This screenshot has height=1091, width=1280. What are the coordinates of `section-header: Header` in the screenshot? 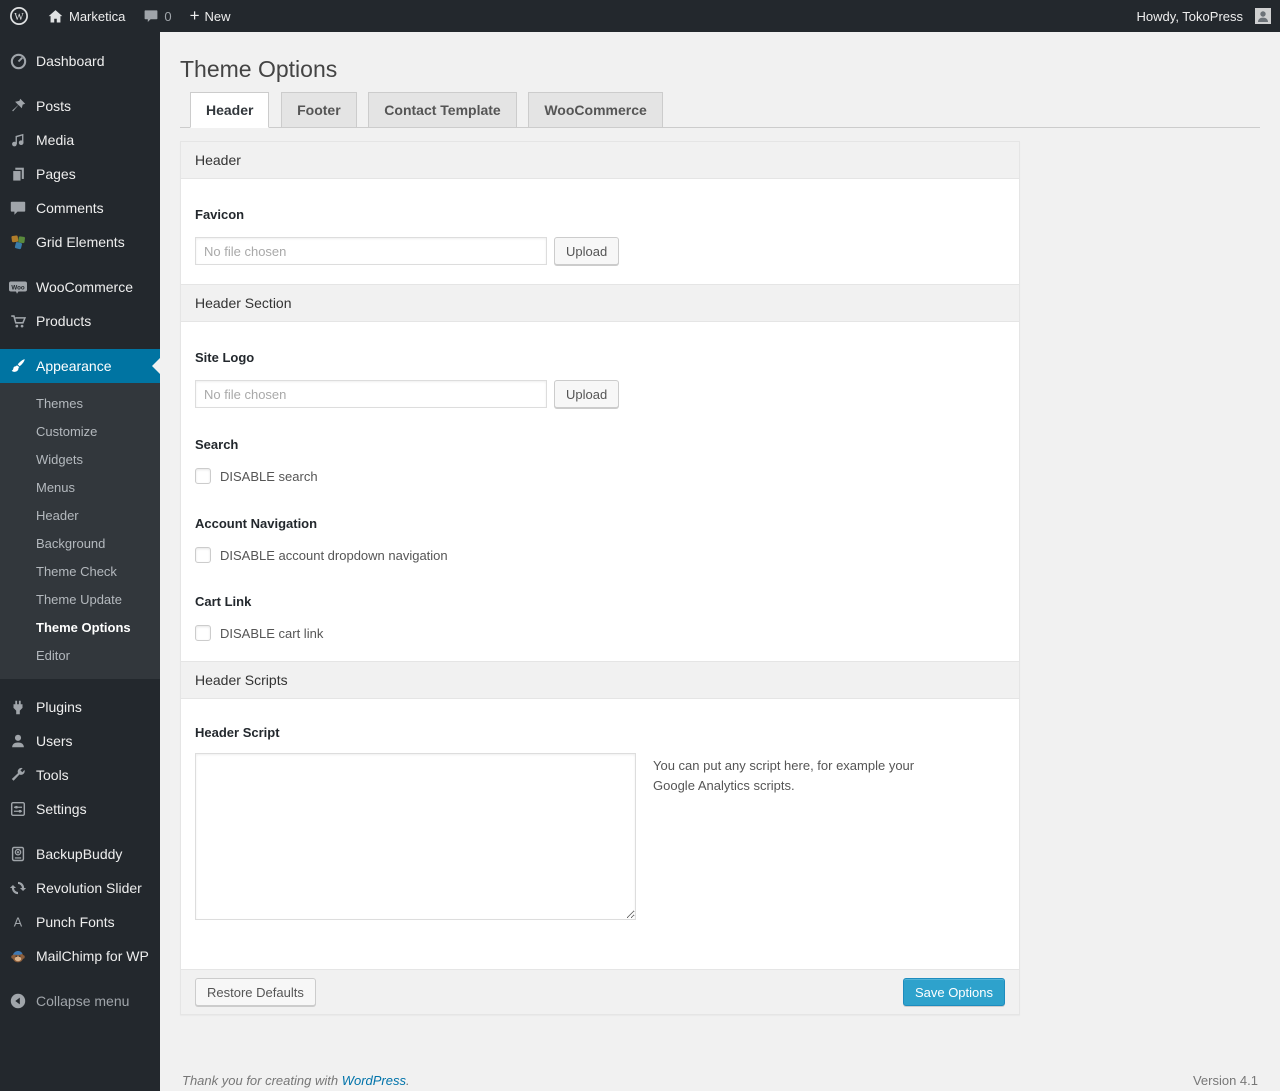 It's located at (600, 160).